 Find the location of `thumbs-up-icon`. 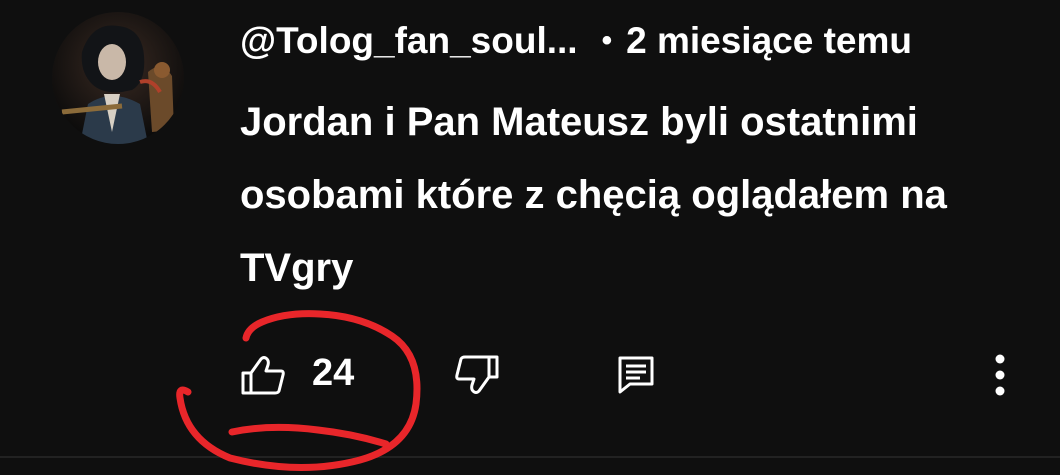

thumbs-up-icon is located at coordinates (263, 375).